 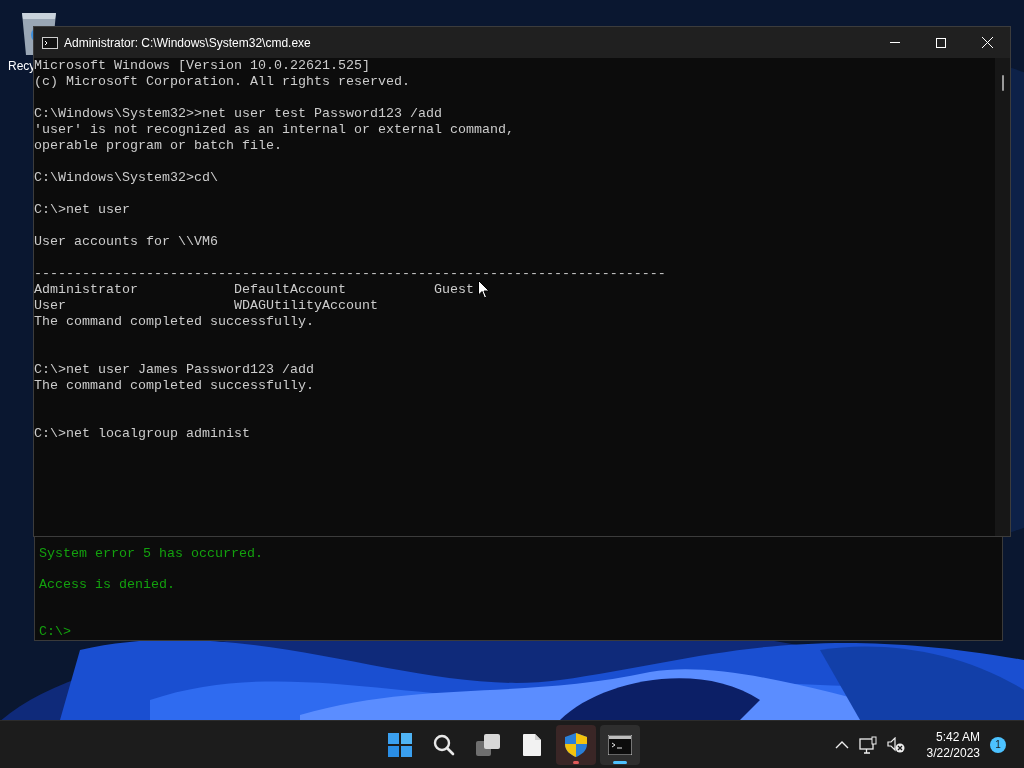 What do you see at coordinates (488, 745) in the screenshot?
I see `task-view-icon` at bounding box center [488, 745].